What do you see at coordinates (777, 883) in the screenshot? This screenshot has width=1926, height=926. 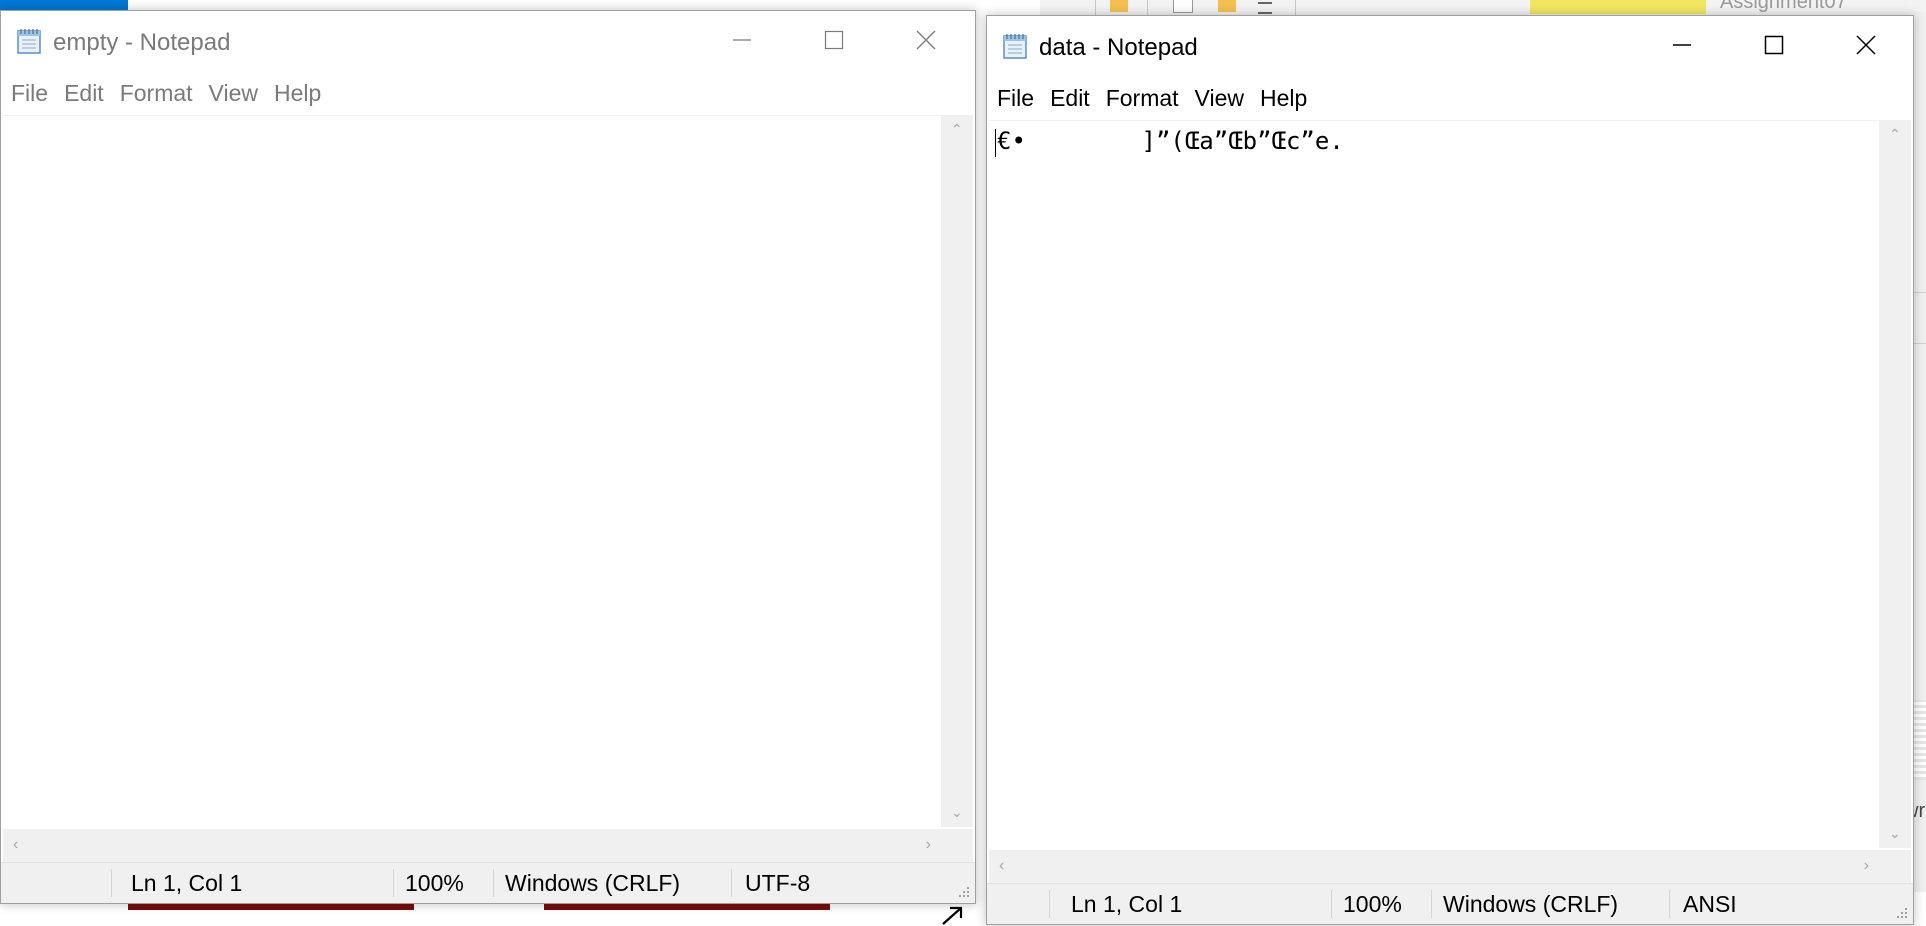 I see `status-encoding: UTF-8` at bounding box center [777, 883].